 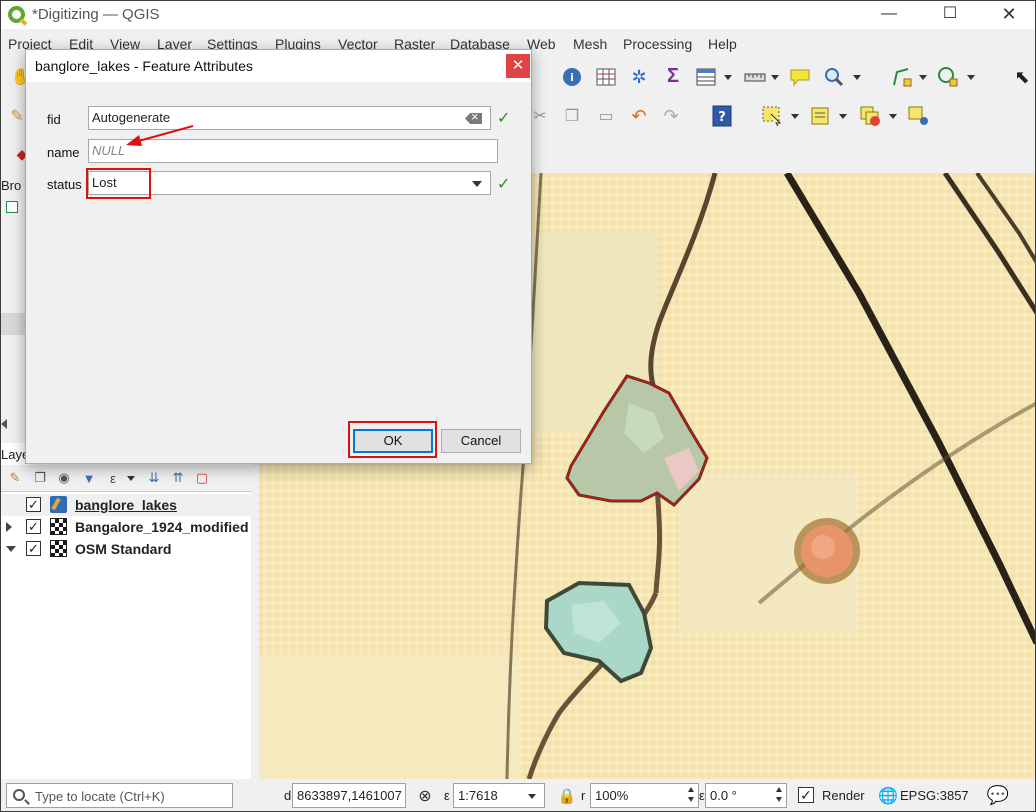 I want to click on layer-name: banglore_lakes, so click(x=126, y=505).